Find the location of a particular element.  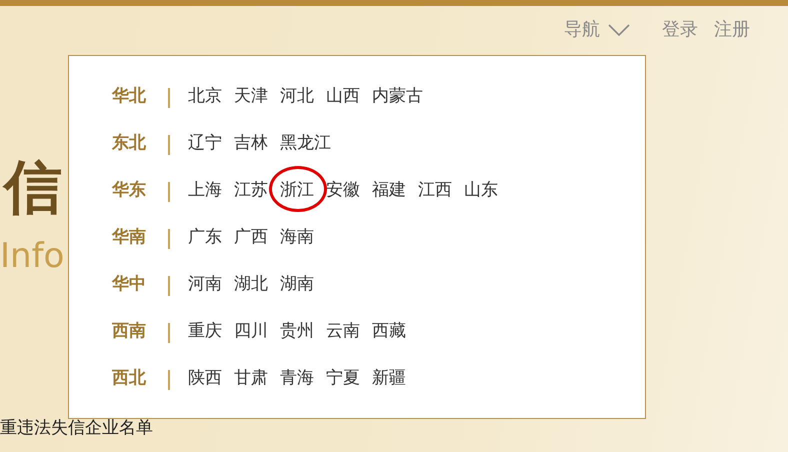

province-link: 新疆 is located at coordinates (389, 378).